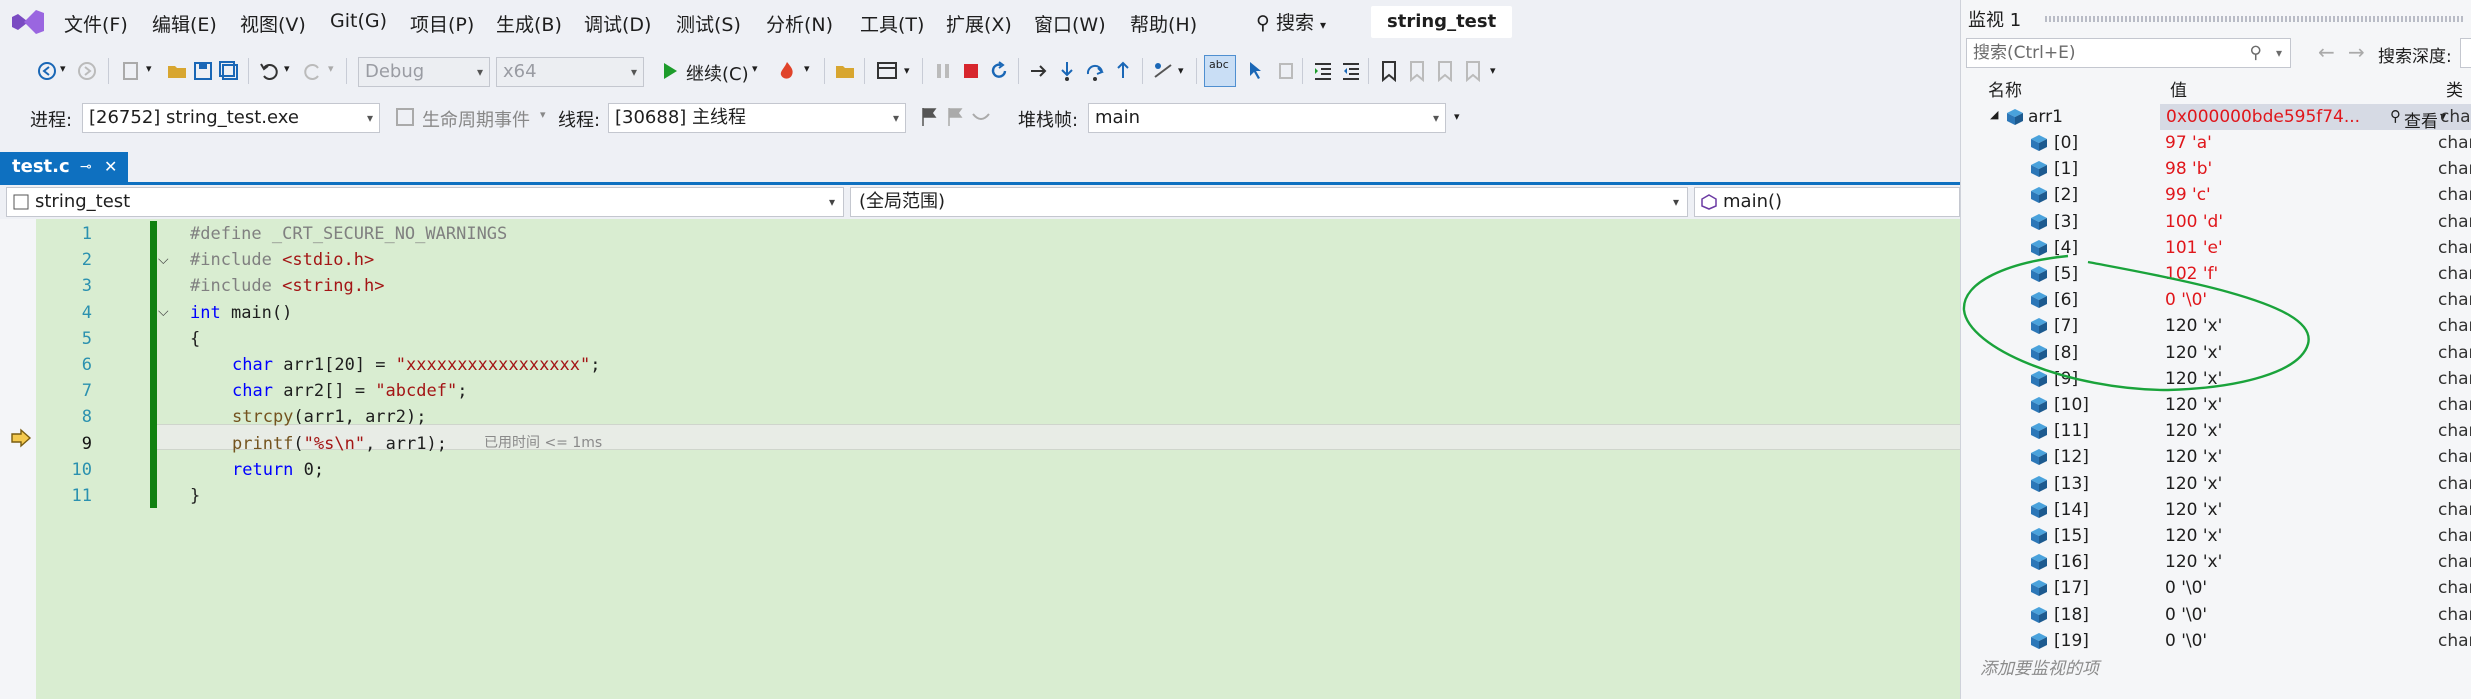 The width and height of the screenshot is (2471, 699). Describe the element at coordinates (1269, 202) in the screenshot. I see `scope-nav-select: (全局范围) ▾` at that location.